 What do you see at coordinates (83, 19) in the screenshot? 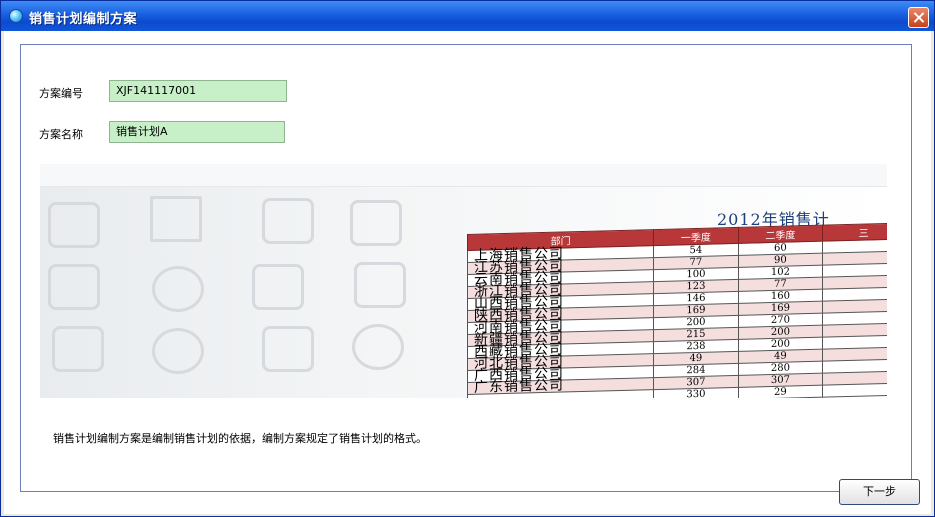
I see `window-title: 销售计划编制方案` at bounding box center [83, 19].